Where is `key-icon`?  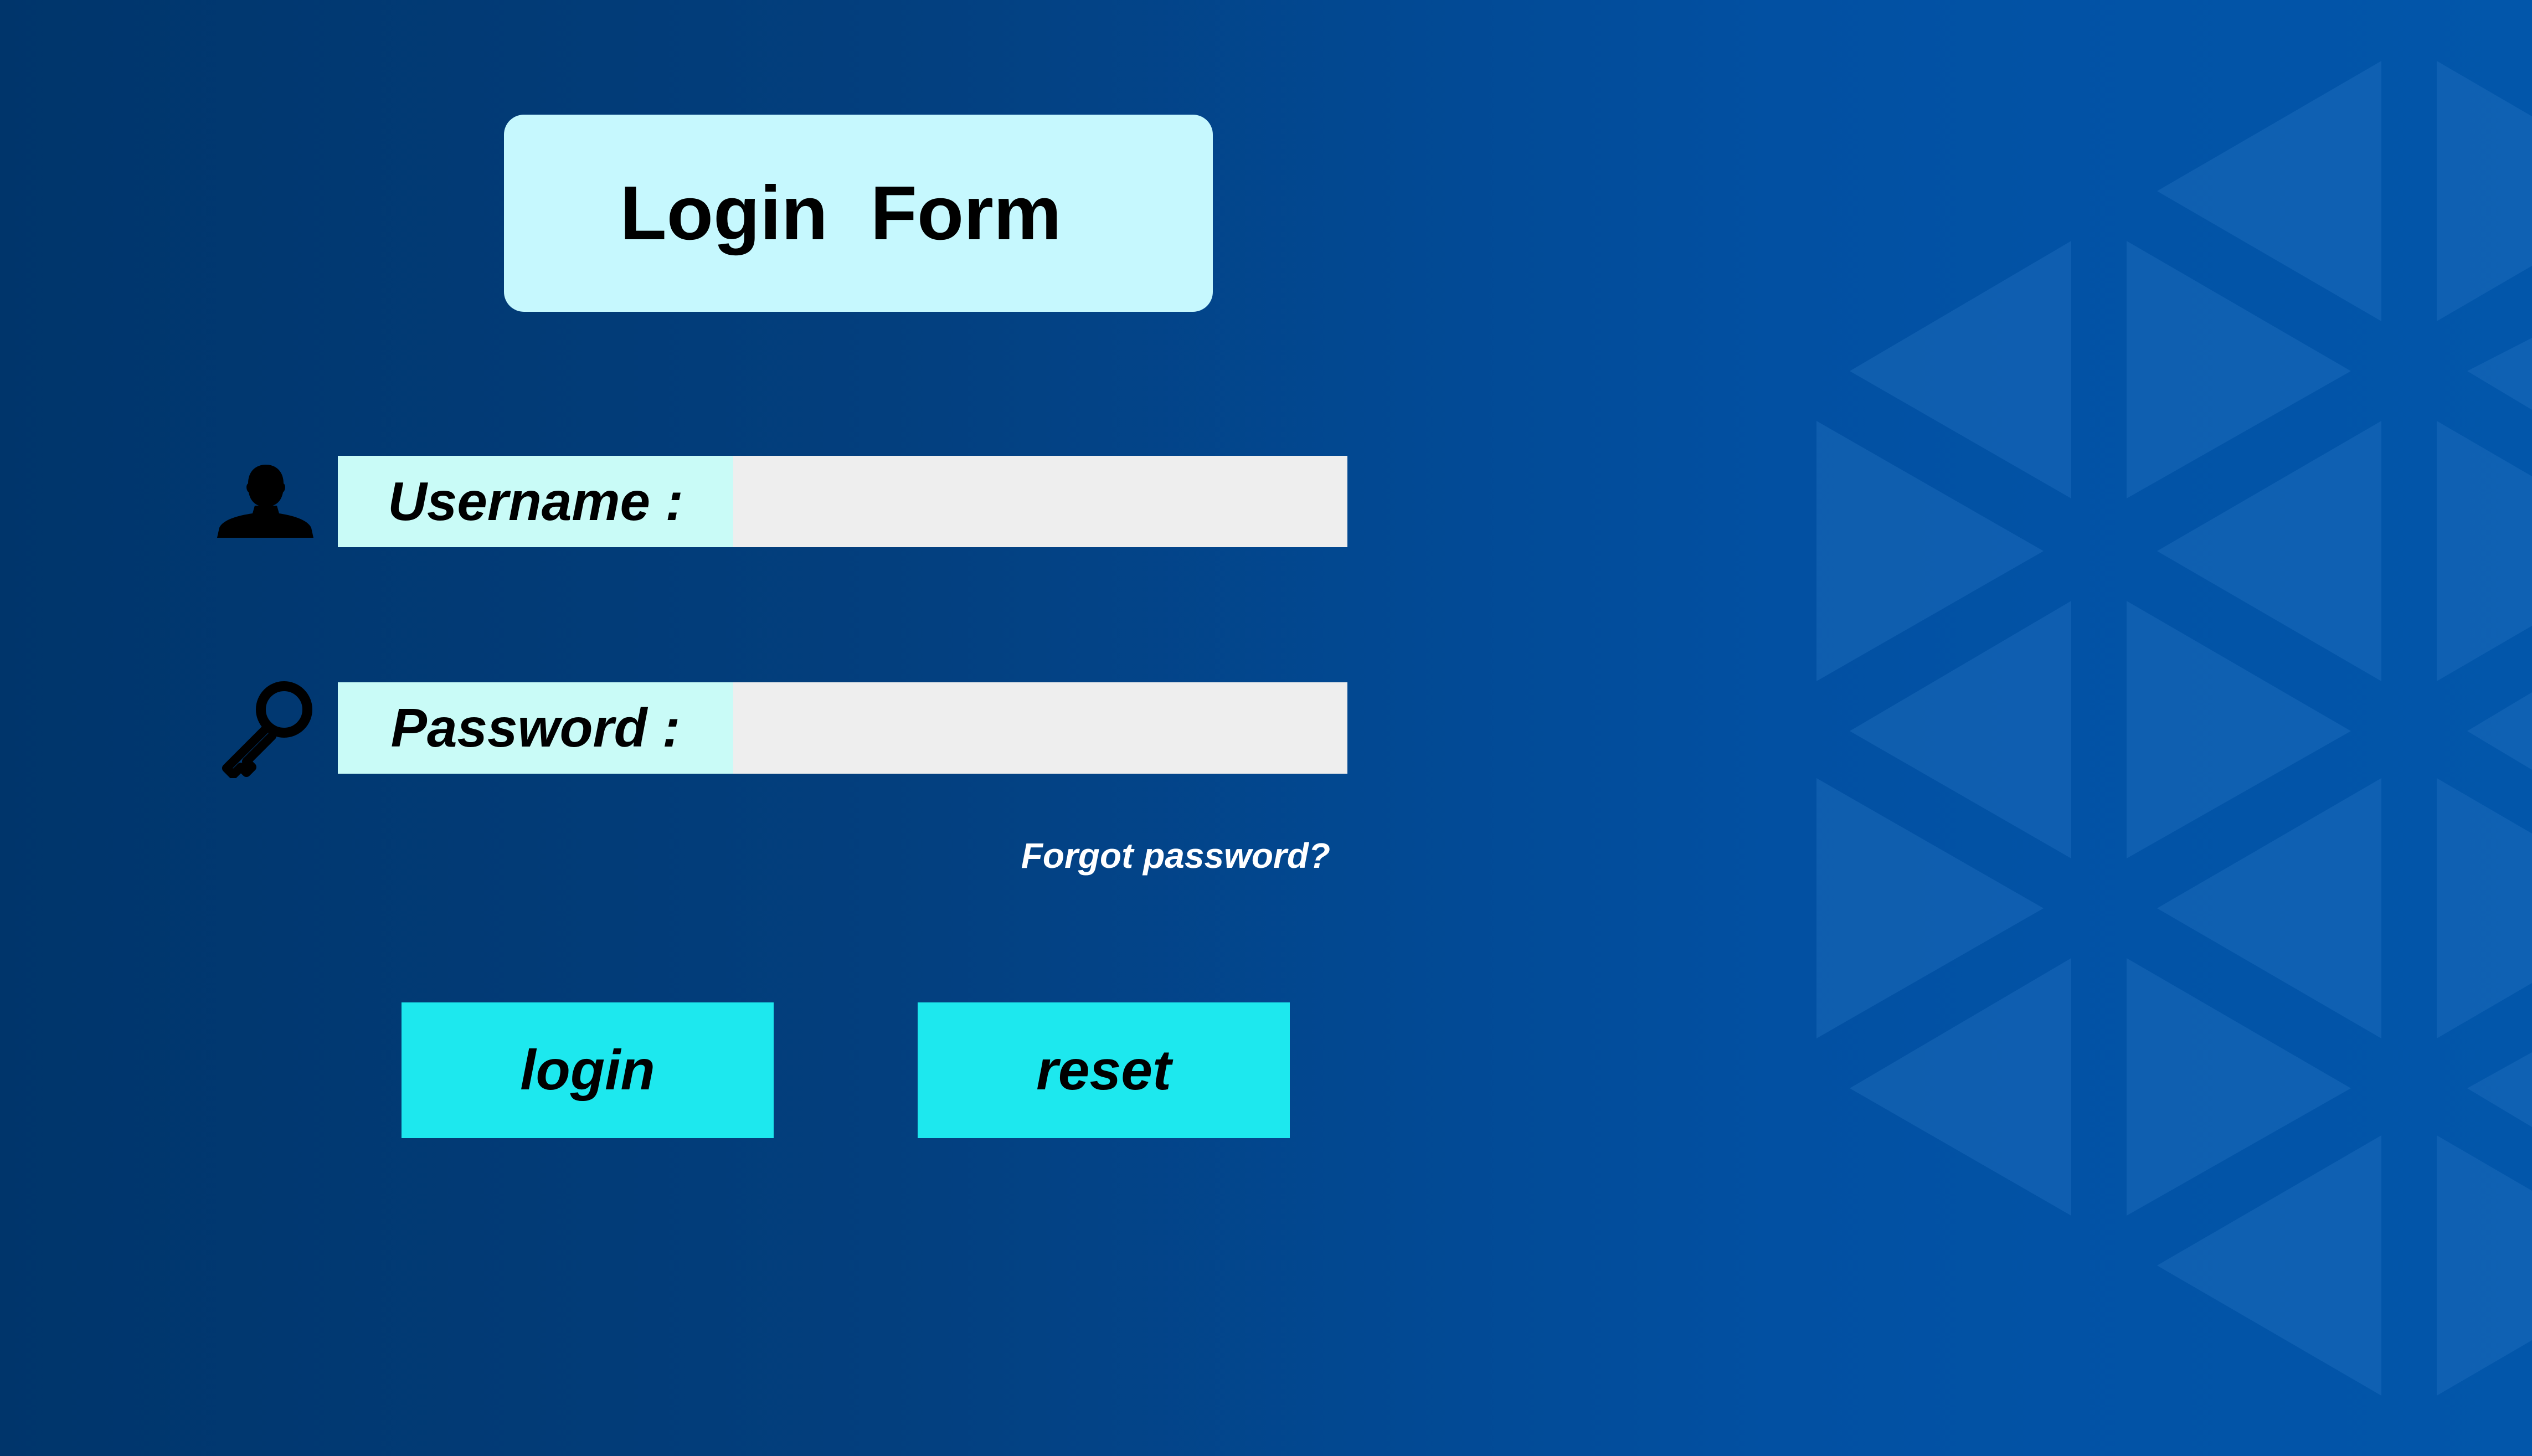
key-icon is located at coordinates (267, 728).